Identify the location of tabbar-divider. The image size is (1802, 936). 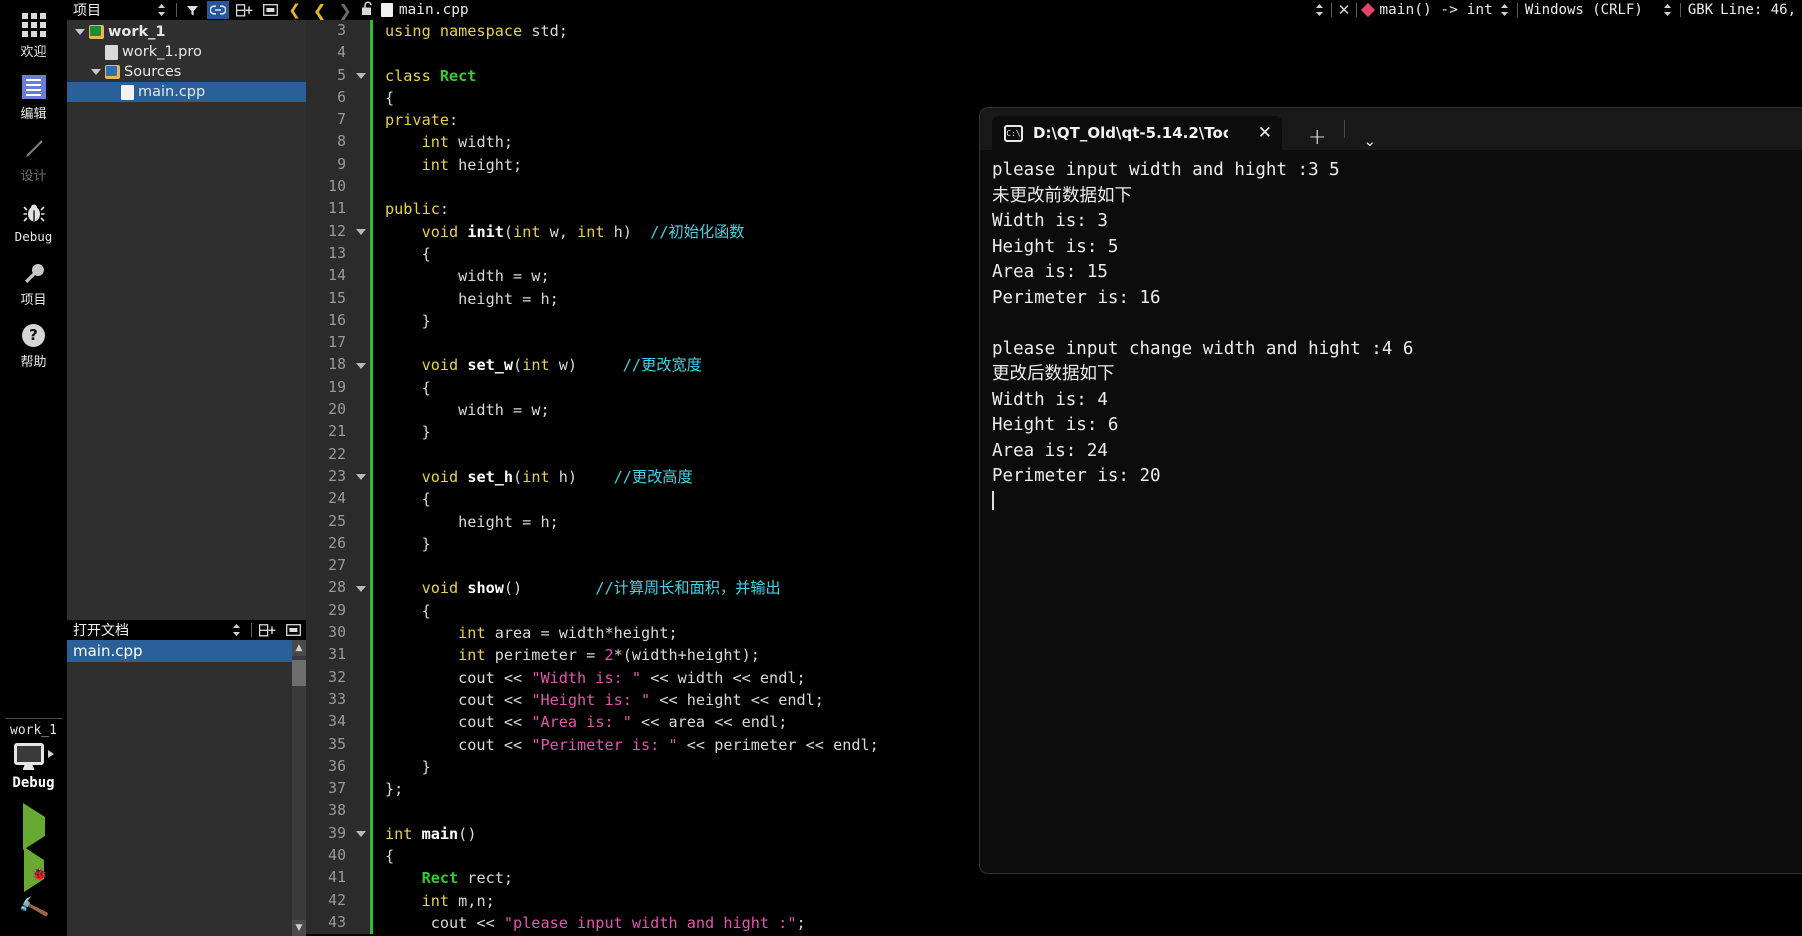
(1680, 10).